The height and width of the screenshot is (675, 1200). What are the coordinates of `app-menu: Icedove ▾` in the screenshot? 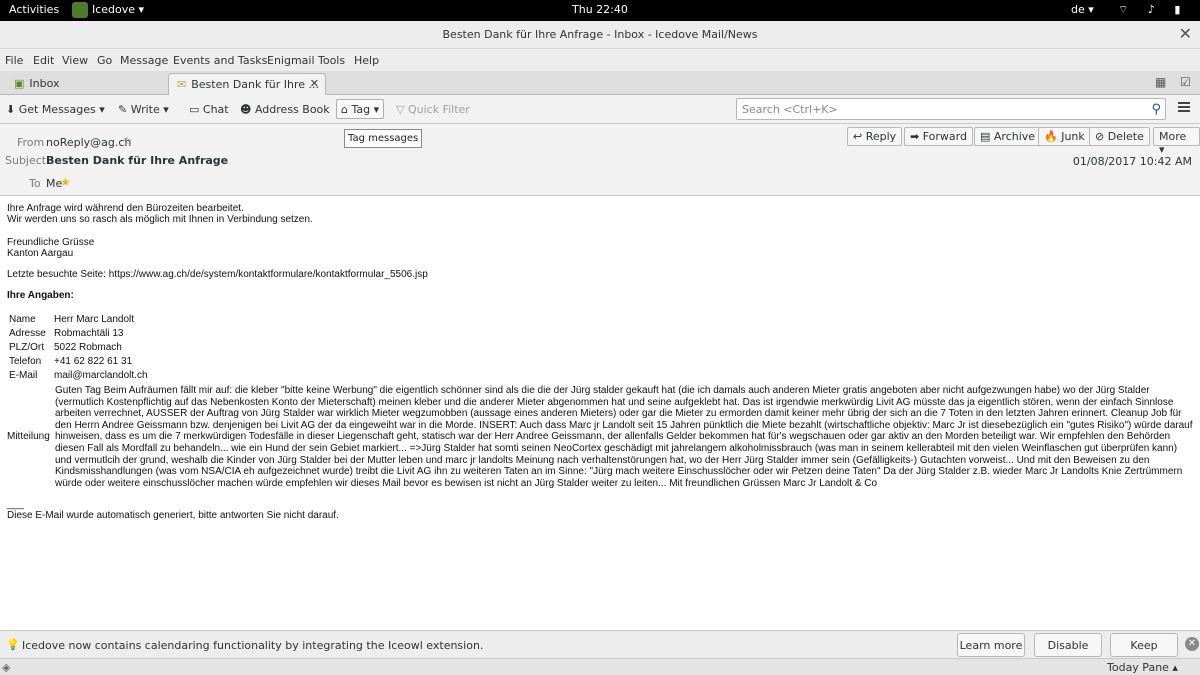 It's located at (118, 9).